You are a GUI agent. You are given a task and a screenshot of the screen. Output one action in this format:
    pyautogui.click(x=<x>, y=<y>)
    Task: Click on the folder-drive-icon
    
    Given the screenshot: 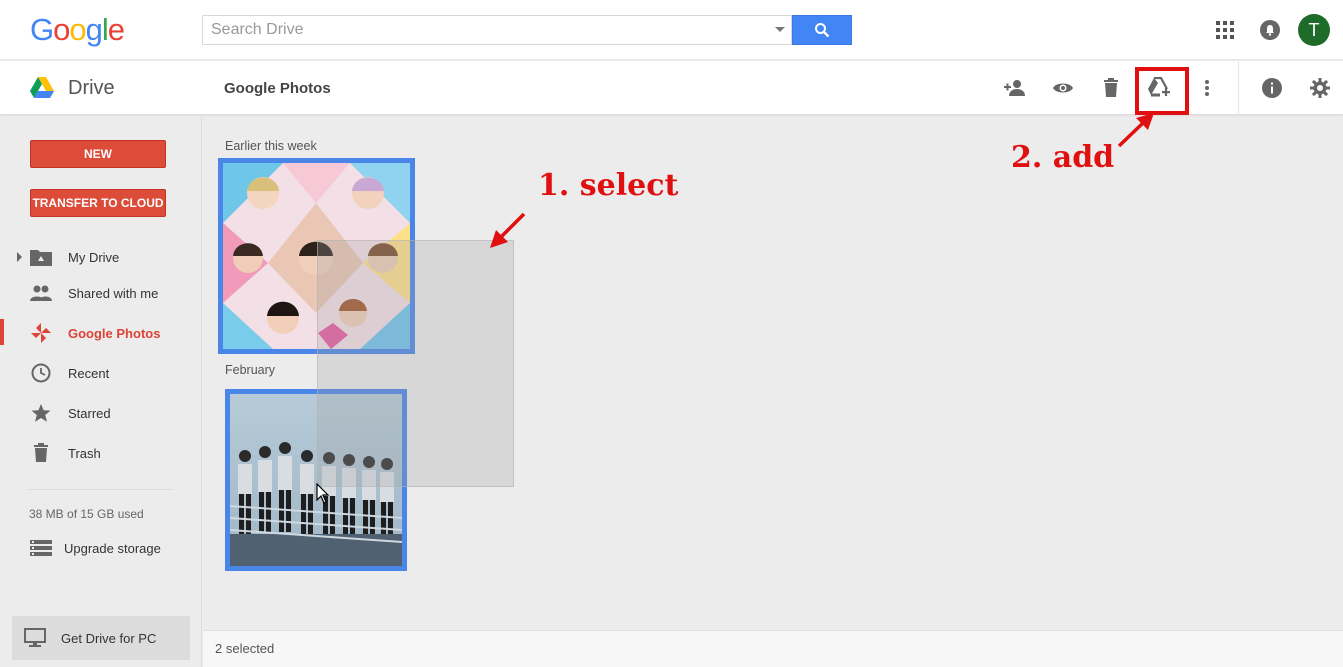 What is the action you would take?
    pyautogui.click(x=41, y=257)
    